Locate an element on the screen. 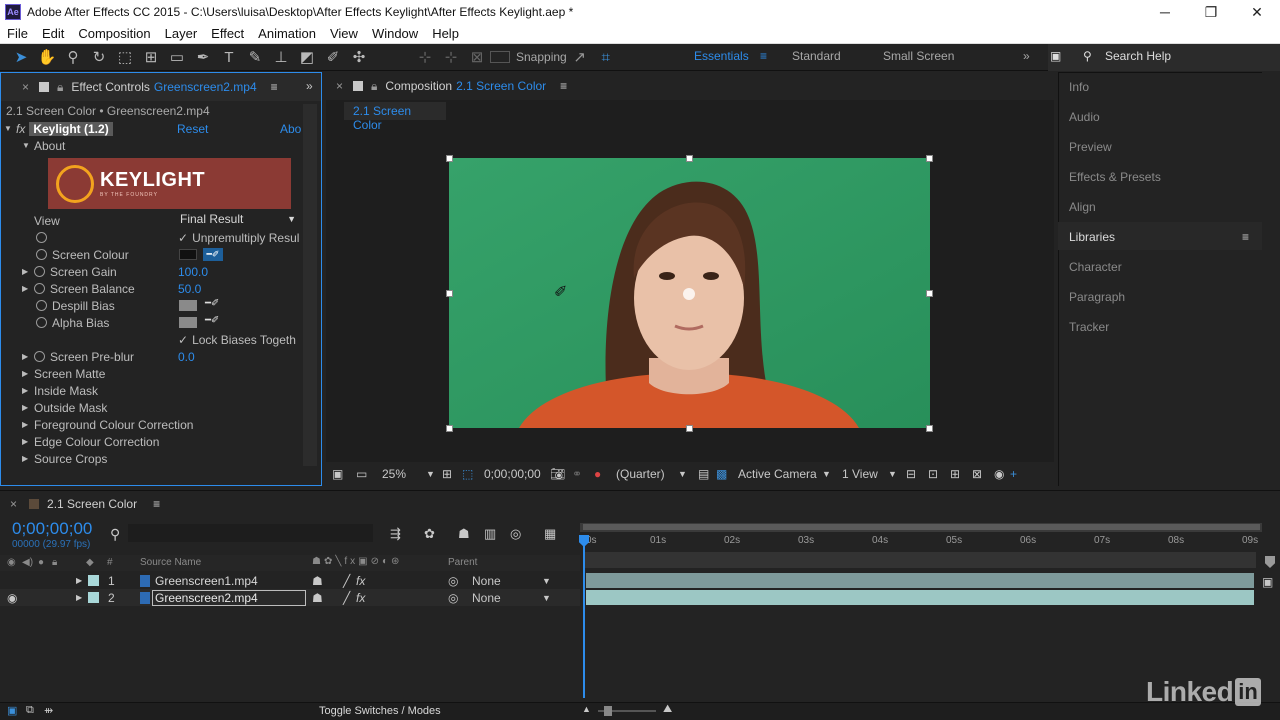  zoom-value: 25% is located at coordinates (404, 474).